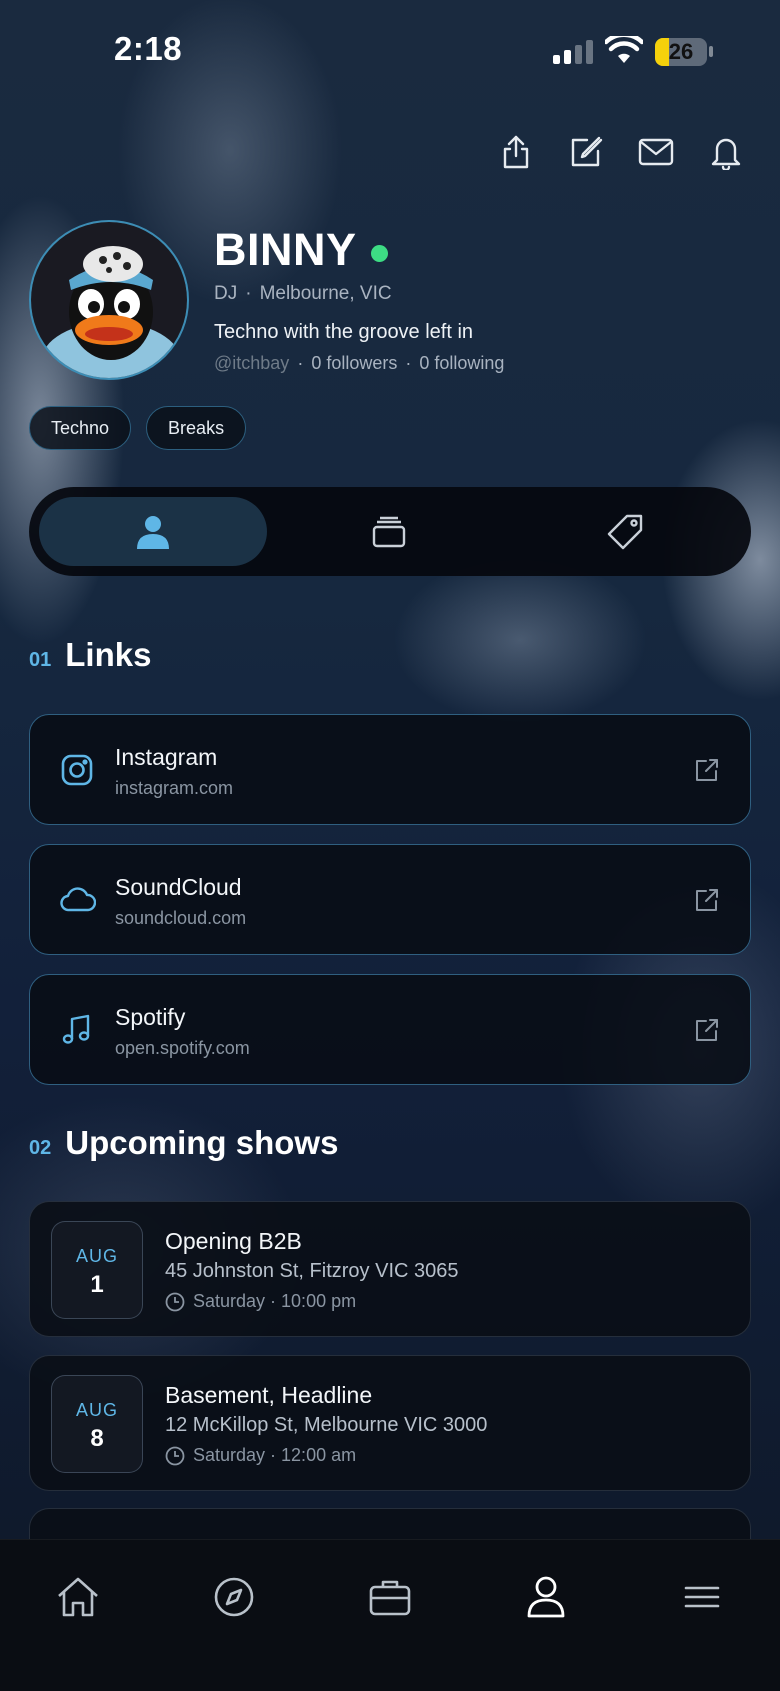  I want to click on profile-handle: @itchbay, so click(252, 363).